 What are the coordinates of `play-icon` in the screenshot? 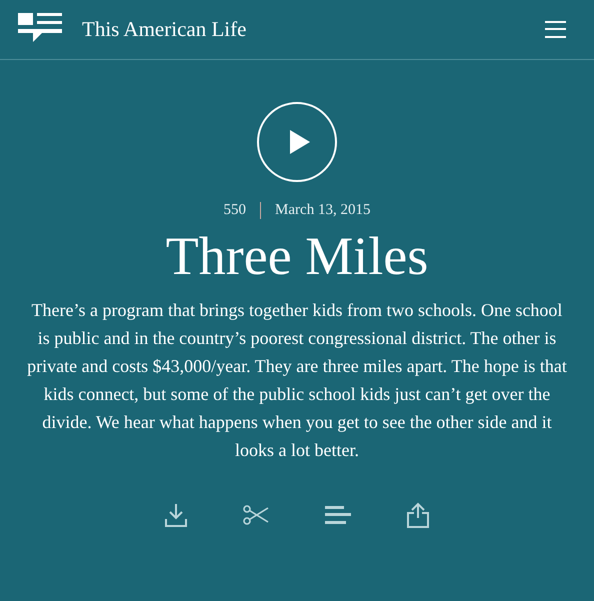 It's located at (300, 142).